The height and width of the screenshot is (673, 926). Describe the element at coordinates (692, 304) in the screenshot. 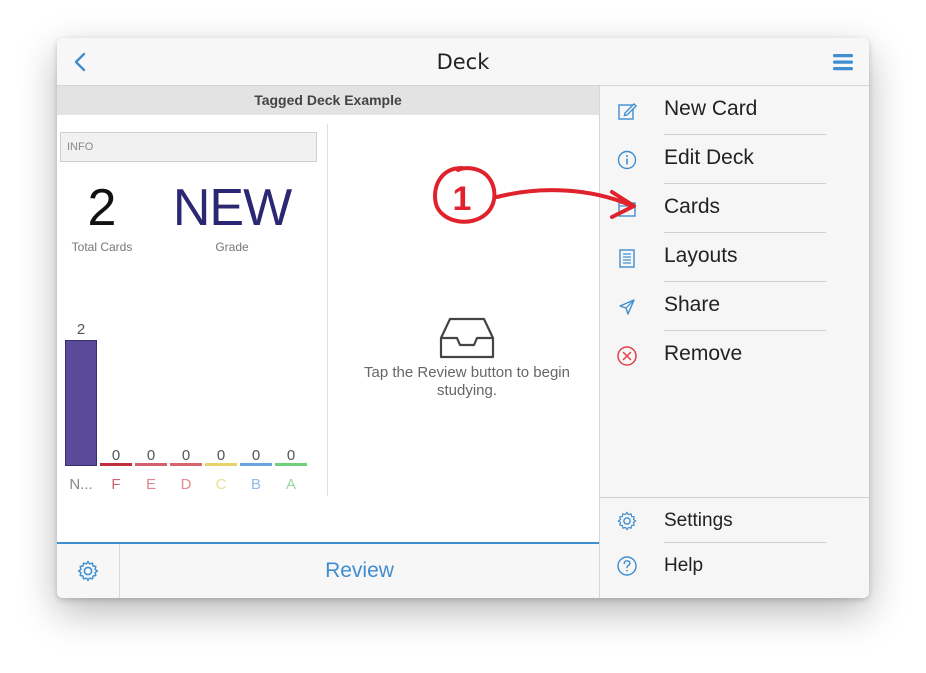

I see `menu-item-label: Share` at that location.